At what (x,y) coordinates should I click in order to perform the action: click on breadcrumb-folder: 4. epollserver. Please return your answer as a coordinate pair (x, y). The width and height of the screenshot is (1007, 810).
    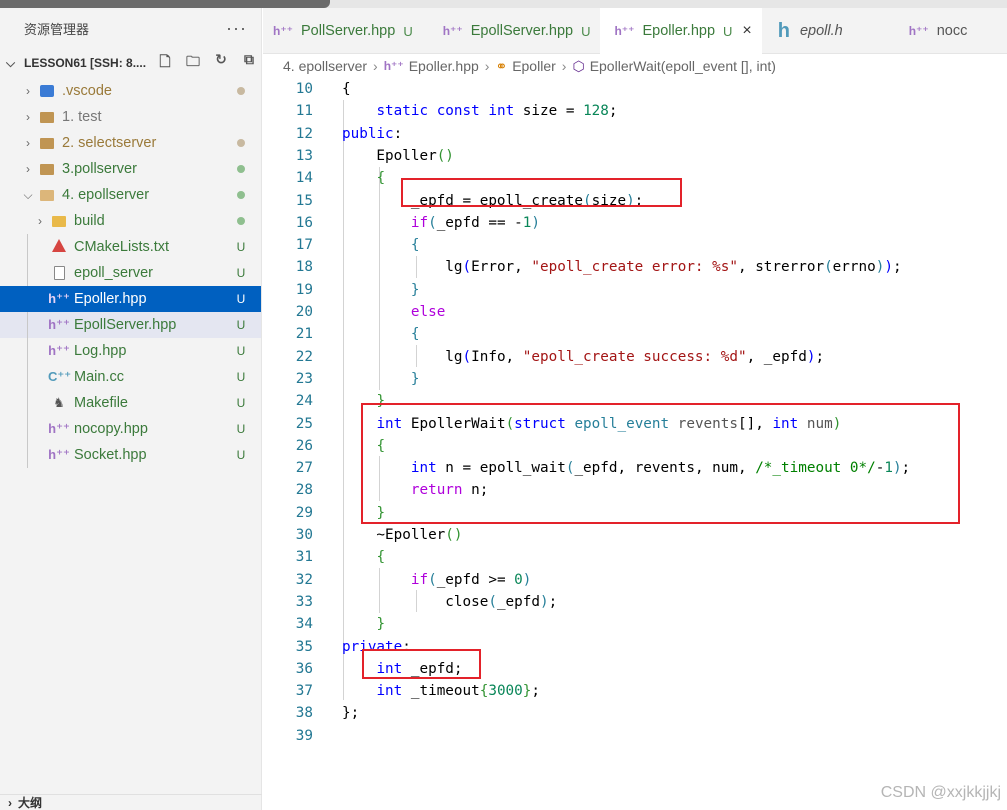
    Looking at the image, I should click on (325, 66).